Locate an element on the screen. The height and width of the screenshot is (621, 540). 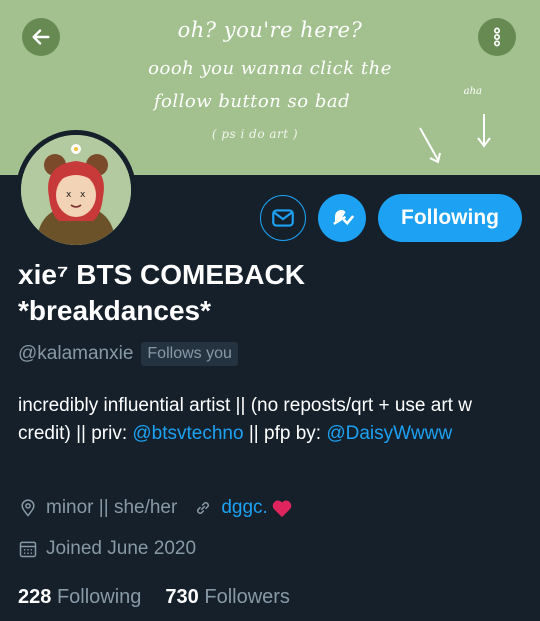
link-icon is located at coordinates (203, 508).